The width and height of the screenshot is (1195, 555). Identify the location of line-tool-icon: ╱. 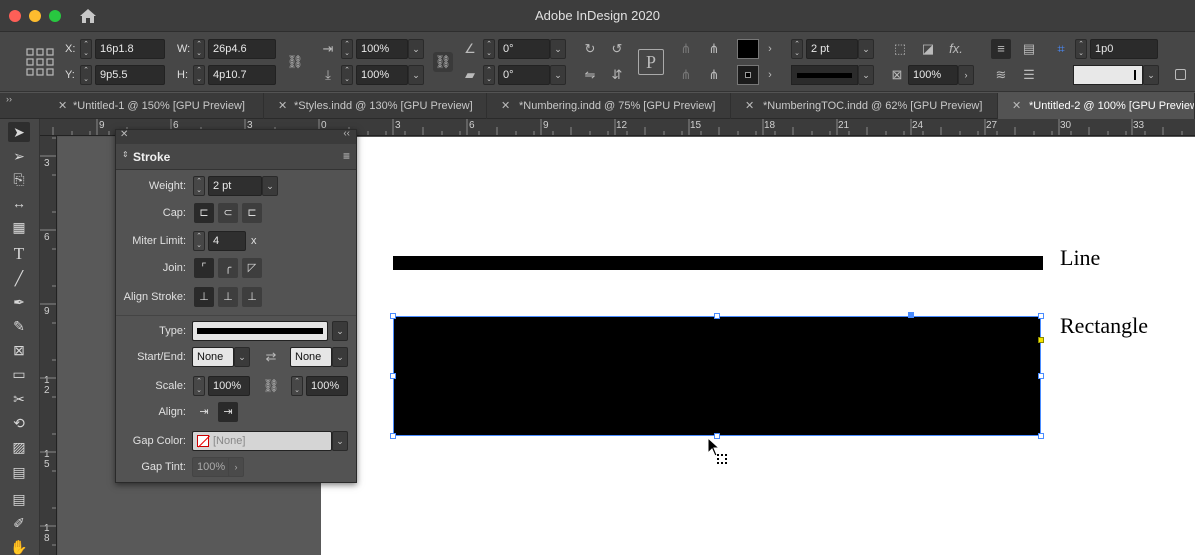
(19, 278).